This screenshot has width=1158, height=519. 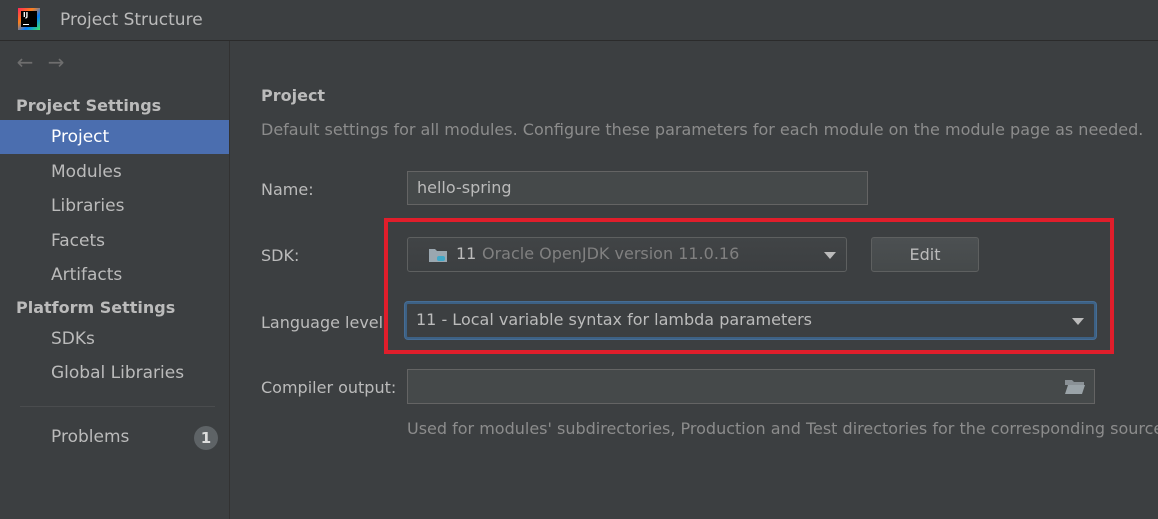 What do you see at coordinates (114, 373) in the screenshot?
I see `sidebar-item-global-libraries: Global Libraries` at bounding box center [114, 373].